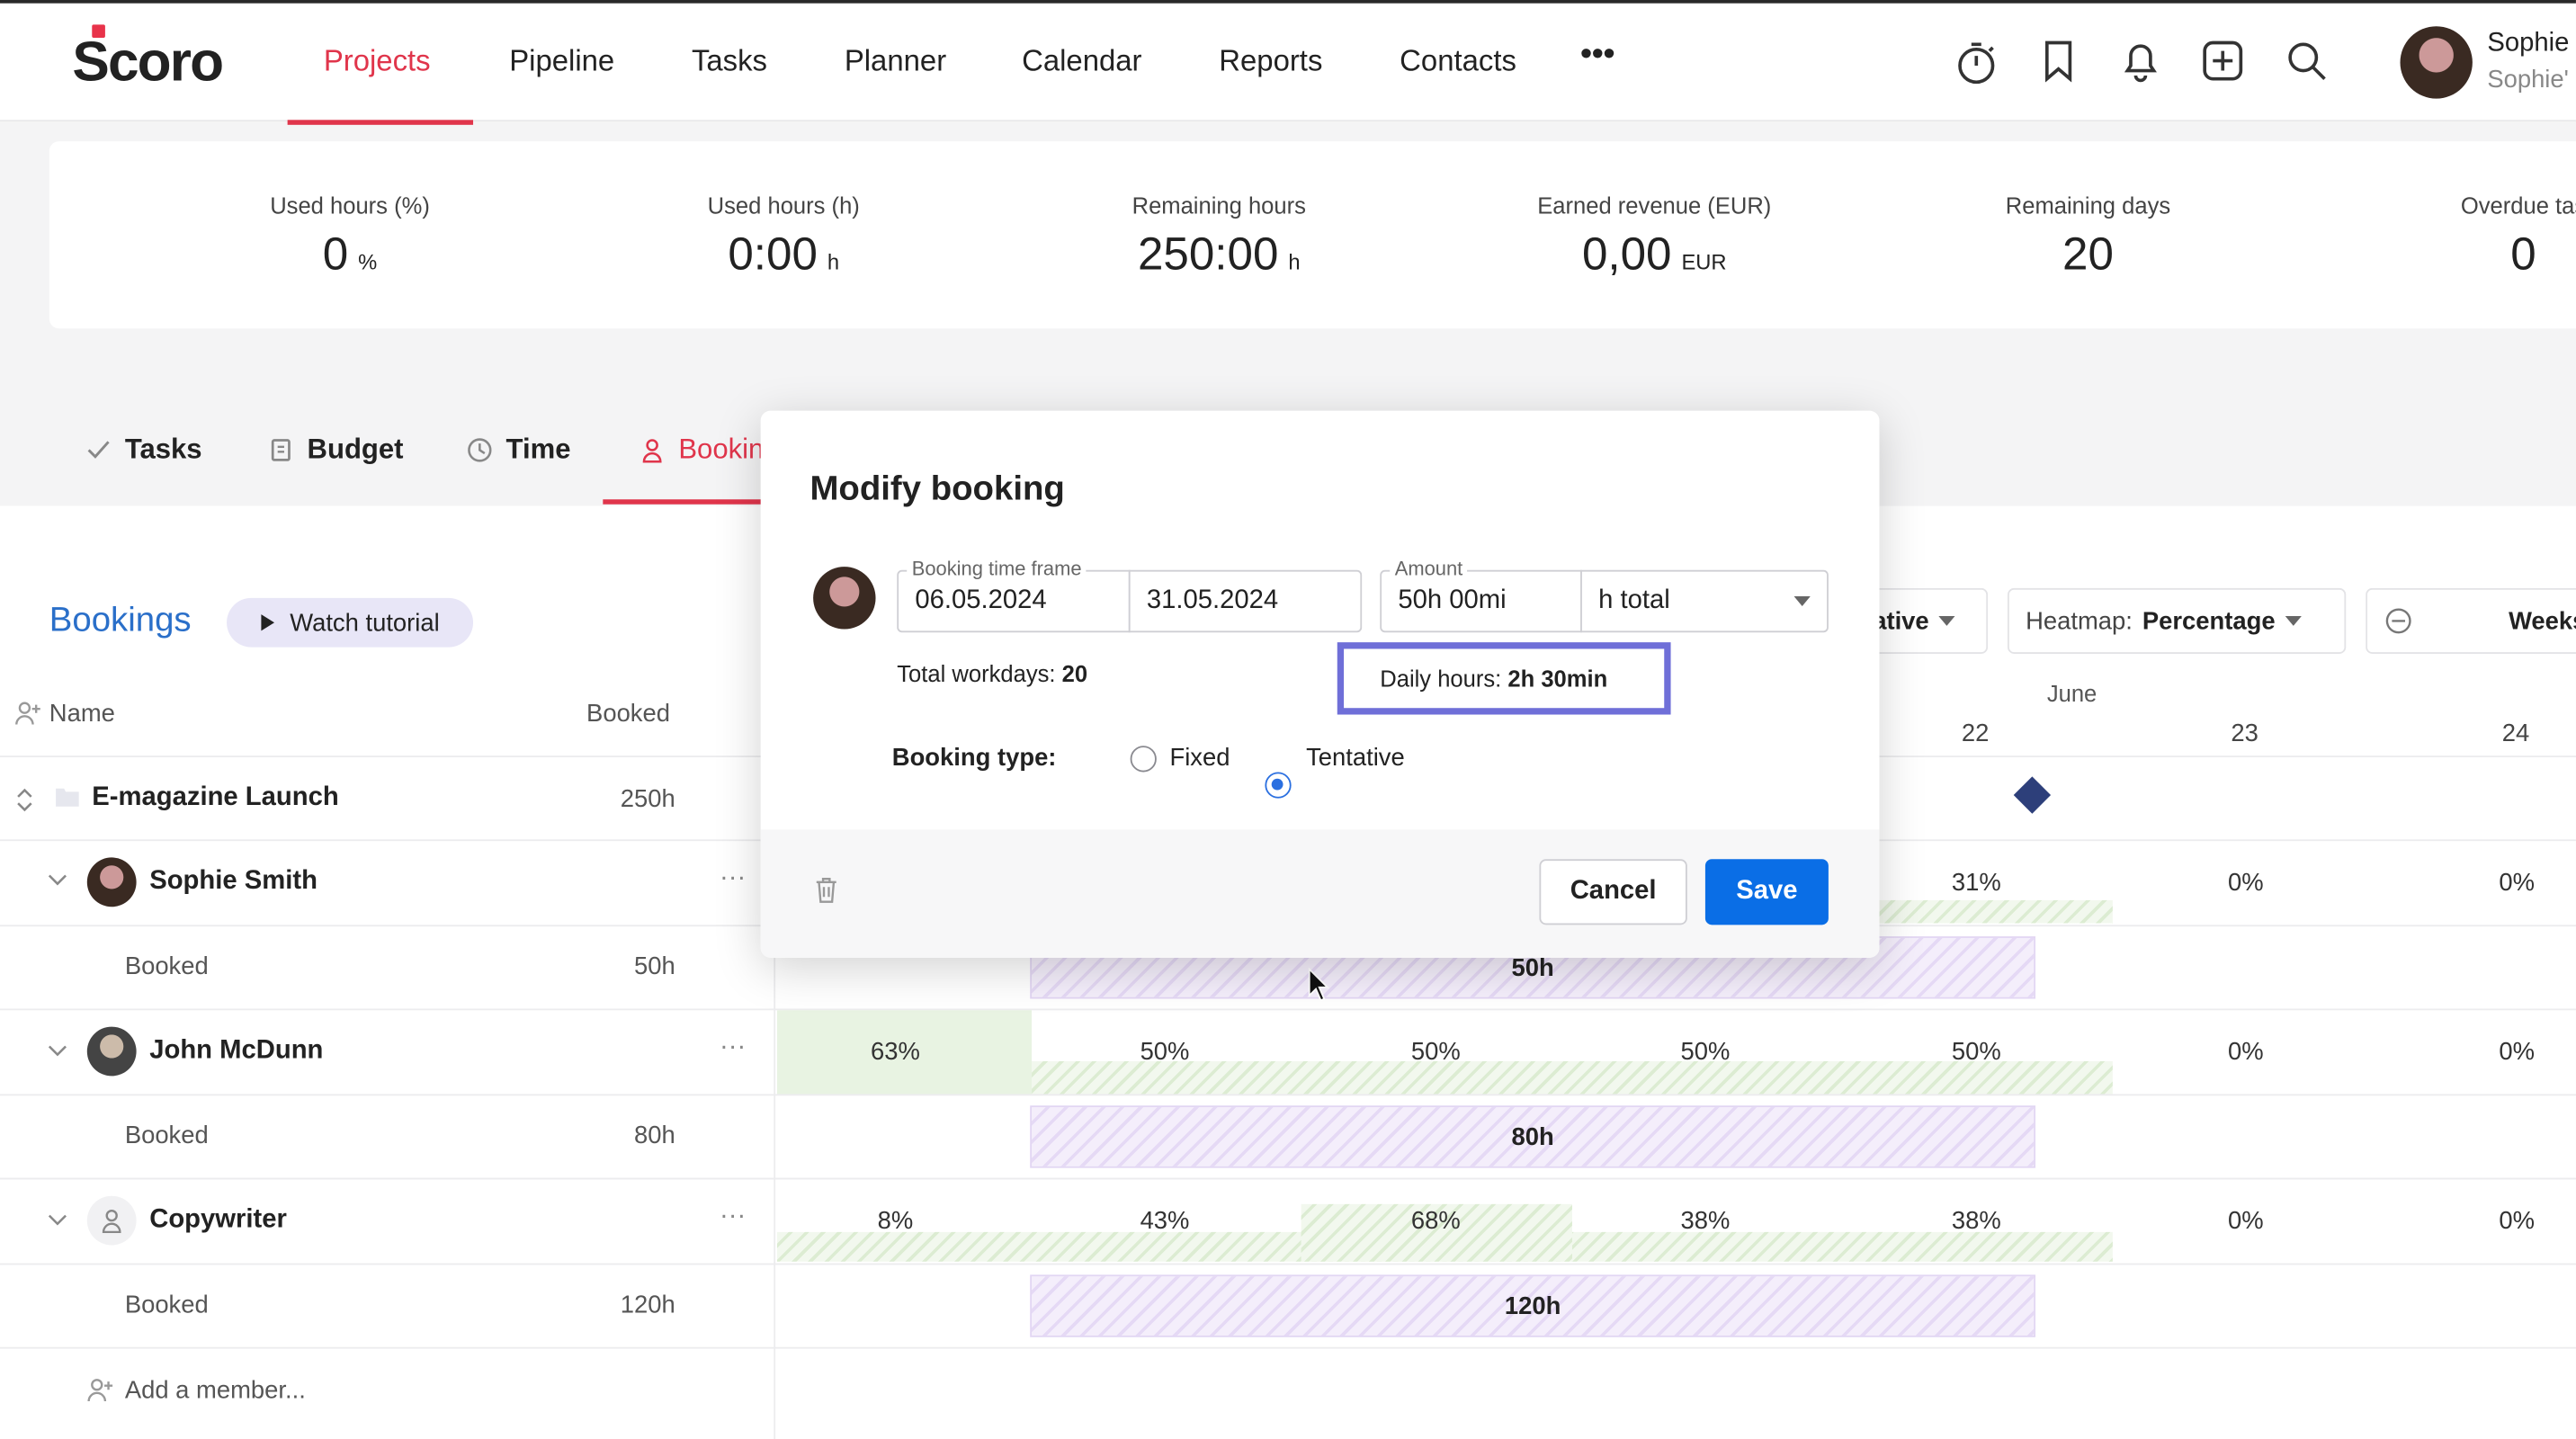 This screenshot has height=1439, width=2576. Describe the element at coordinates (350, 622) in the screenshot. I see `watch-tutorial-button: Watch tutorial` at that location.